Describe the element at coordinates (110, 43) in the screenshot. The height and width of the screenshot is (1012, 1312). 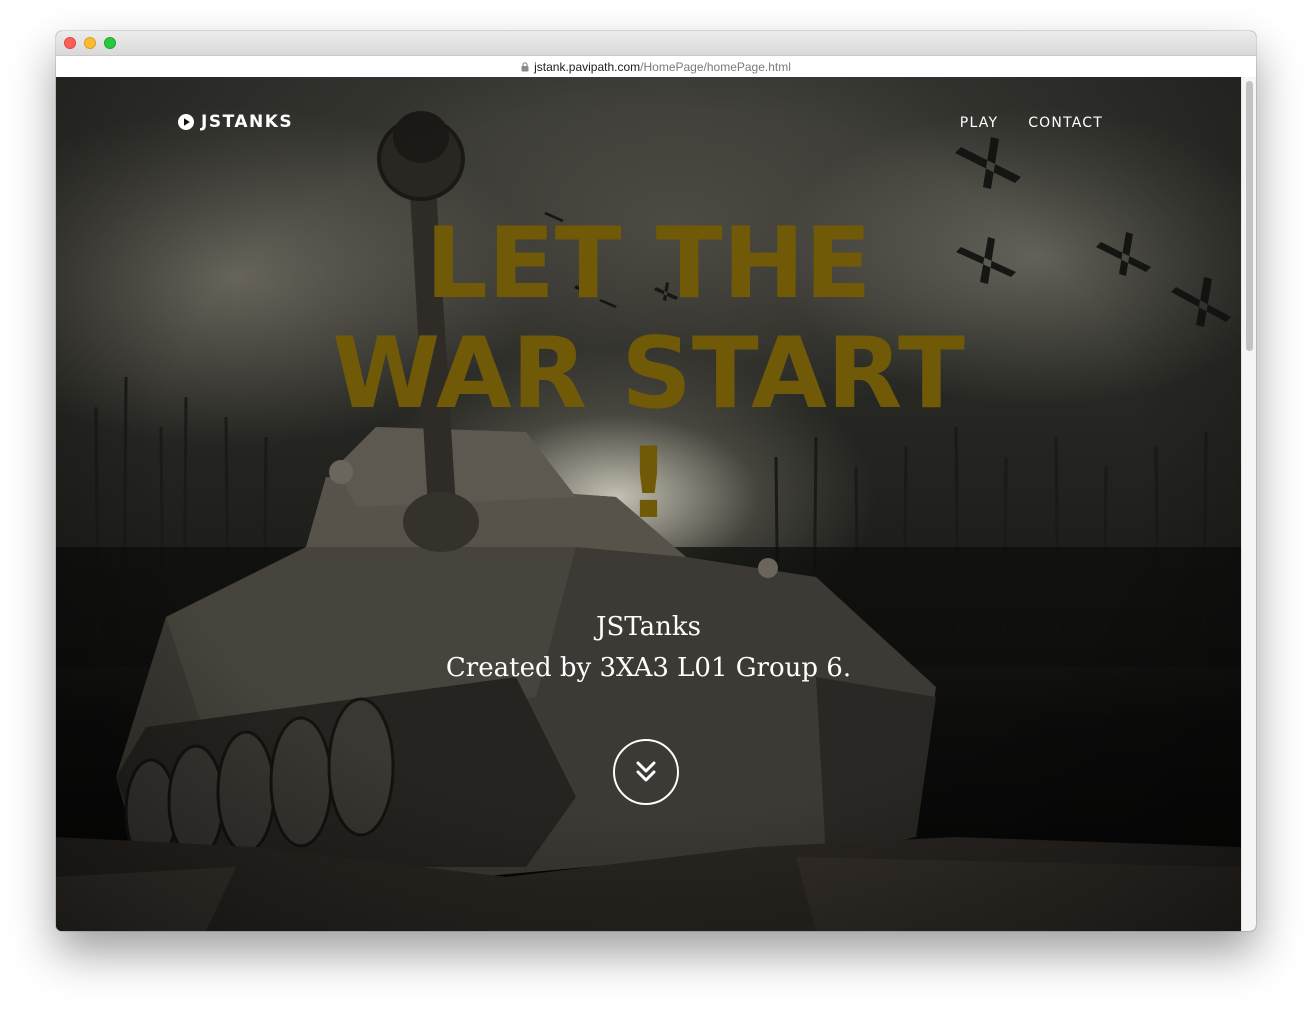
I see `zoom-window-button` at that location.